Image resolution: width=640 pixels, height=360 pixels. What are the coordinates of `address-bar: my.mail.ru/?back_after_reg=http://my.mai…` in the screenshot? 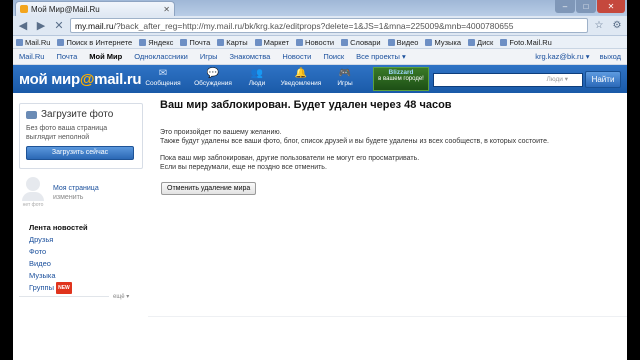 It's located at (329, 25).